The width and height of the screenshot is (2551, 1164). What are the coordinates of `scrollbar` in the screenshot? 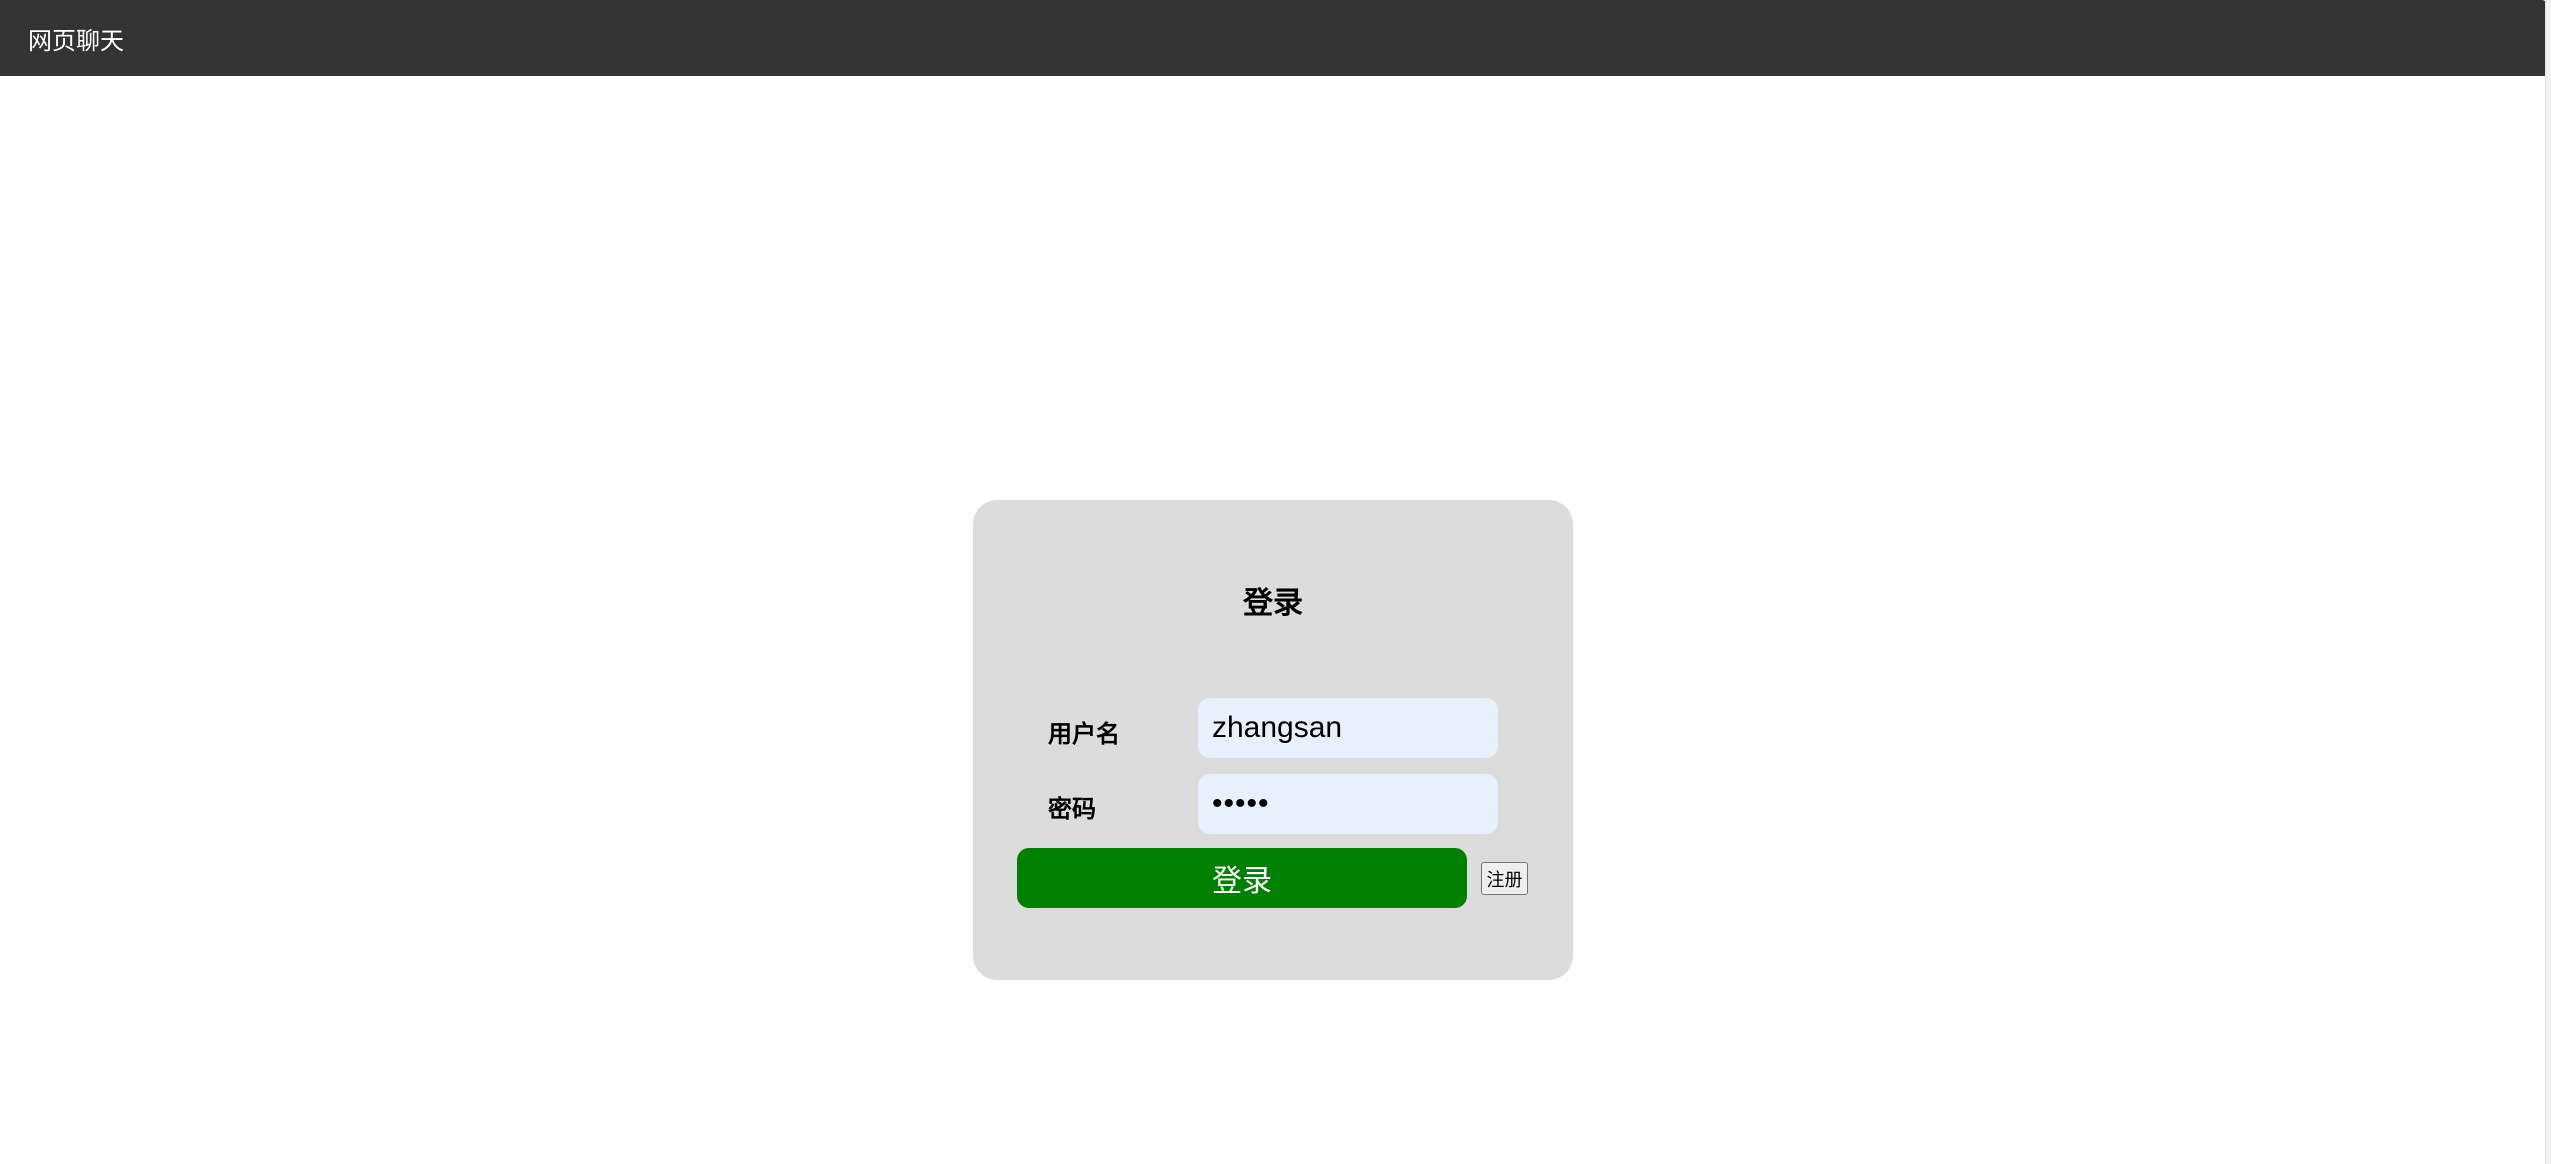 It's located at (2548, 582).